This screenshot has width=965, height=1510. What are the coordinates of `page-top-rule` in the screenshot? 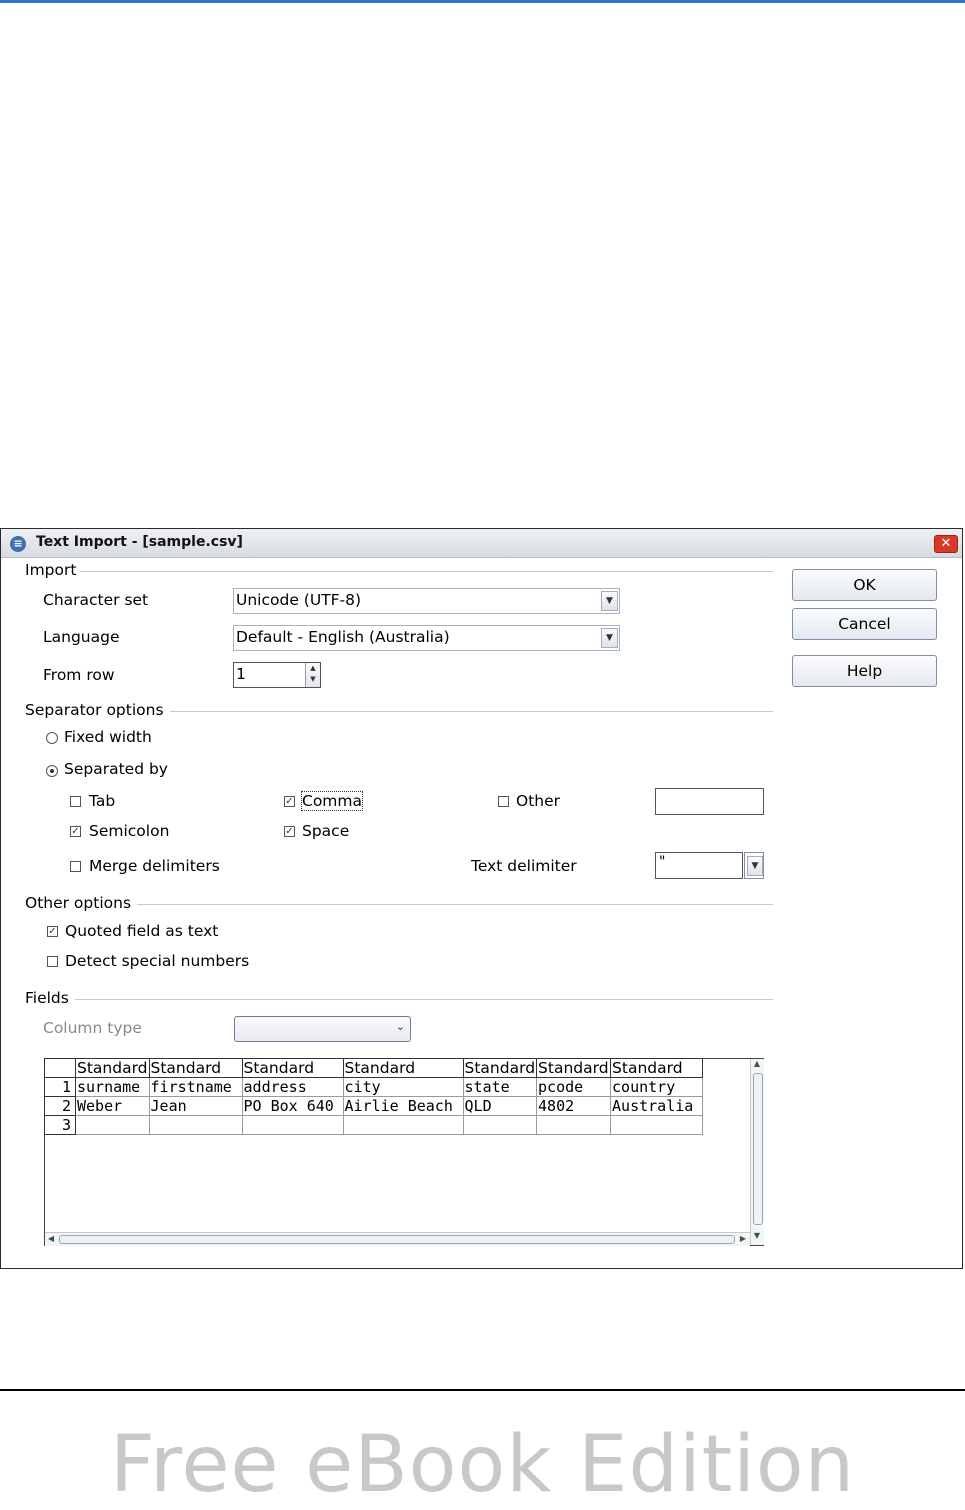 It's located at (482, 1).